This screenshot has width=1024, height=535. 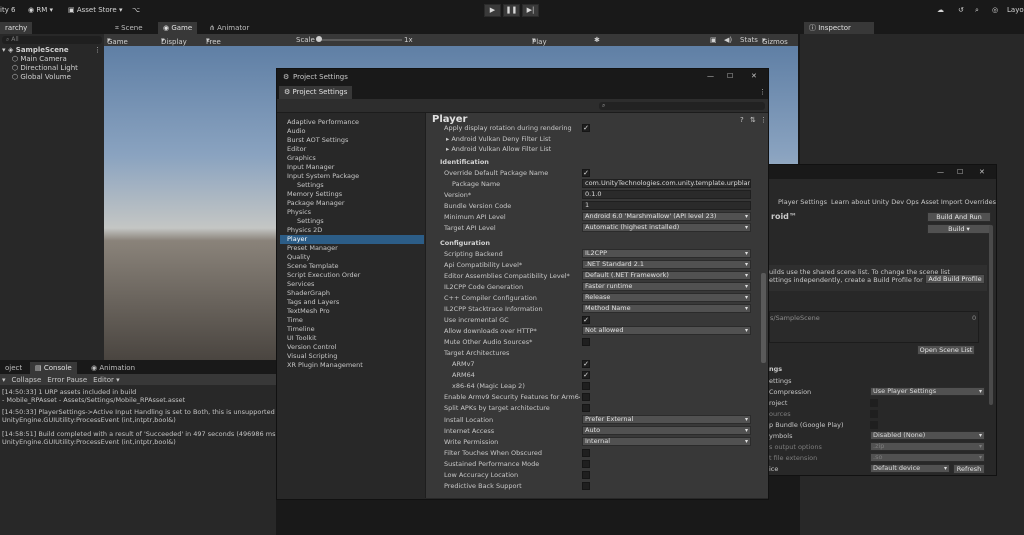 What do you see at coordinates (316, 92) in the screenshot?
I see `tab-project-settings: ⚙ Project Settings` at bounding box center [316, 92].